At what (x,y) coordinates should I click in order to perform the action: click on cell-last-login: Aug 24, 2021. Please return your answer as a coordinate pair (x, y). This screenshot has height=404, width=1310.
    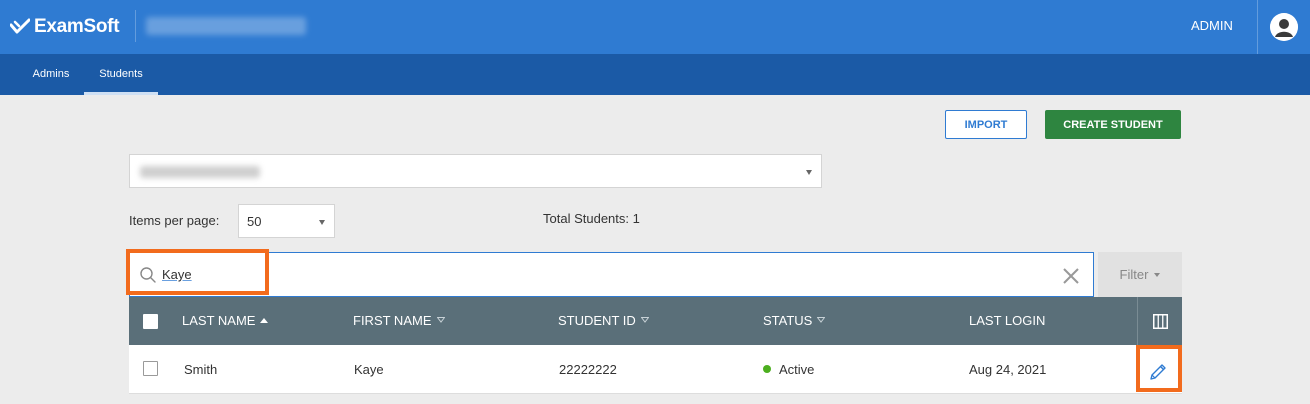
    Looking at the image, I should click on (1008, 369).